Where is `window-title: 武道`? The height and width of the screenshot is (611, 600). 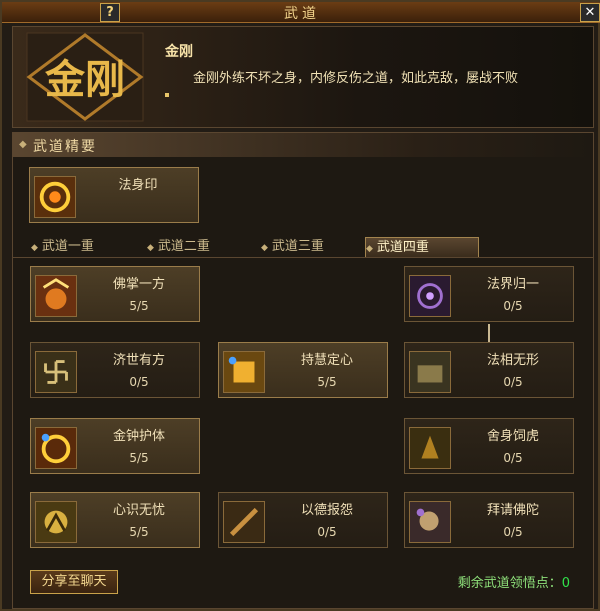 window-title: 武道 is located at coordinates (302, 14).